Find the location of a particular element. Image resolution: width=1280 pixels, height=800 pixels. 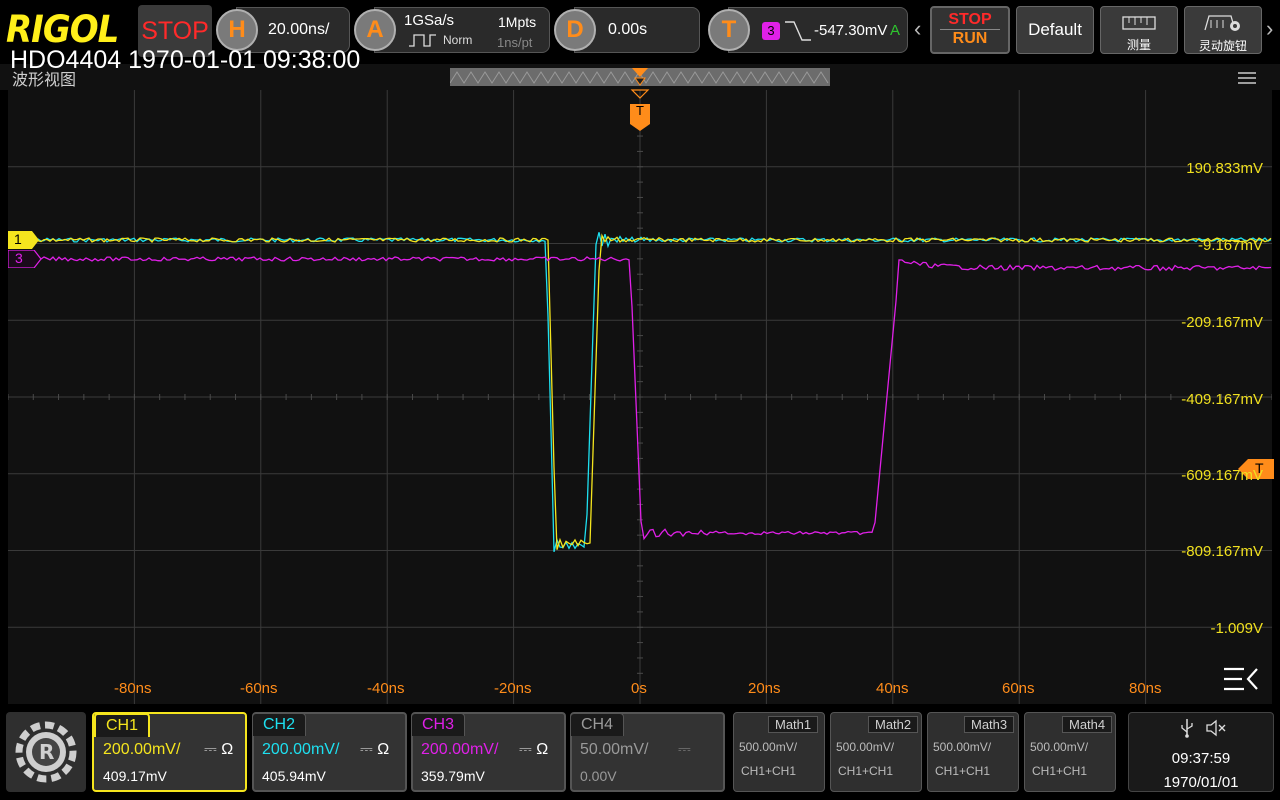

sample-interval: 1ns/pt is located at coordinates (515, 42).